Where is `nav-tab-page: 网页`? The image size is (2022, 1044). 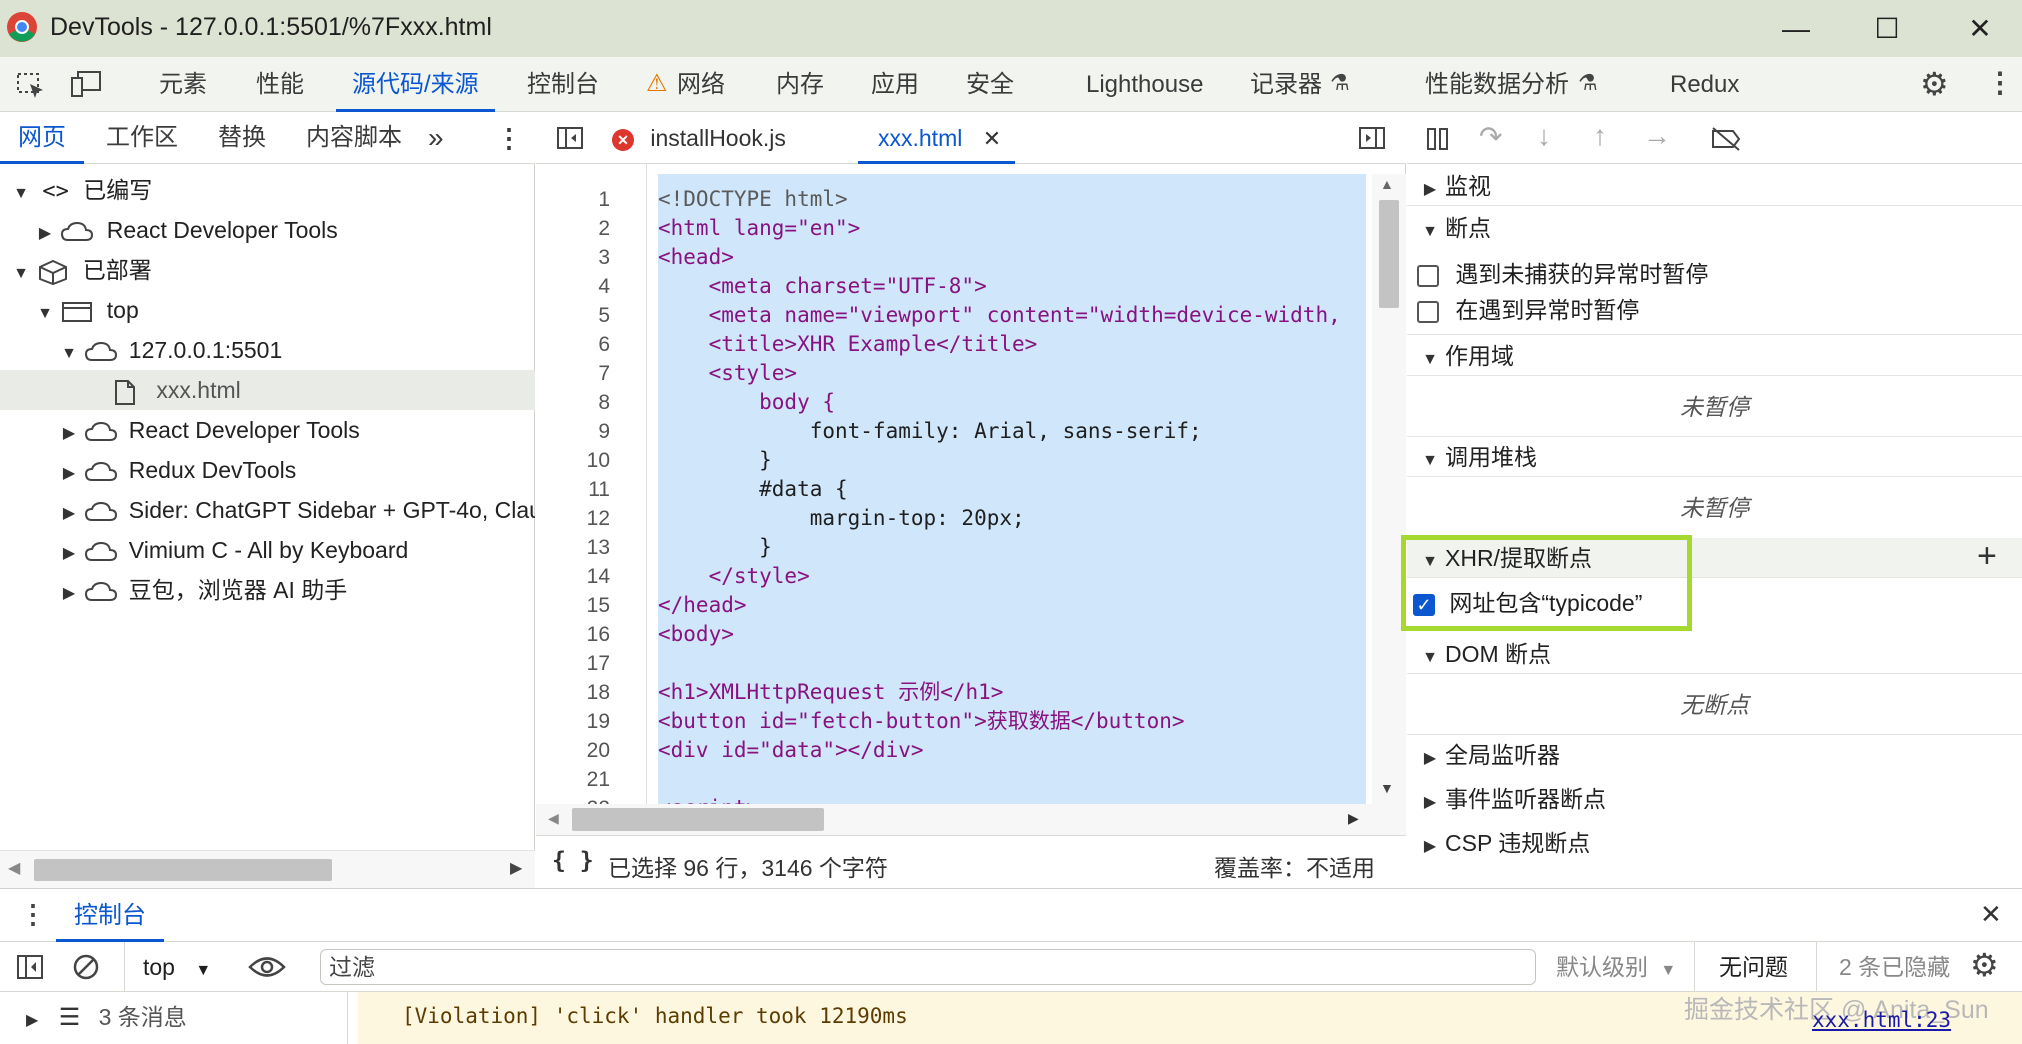
nav-tab-page: 网页 is located at coordinates (42, 138).